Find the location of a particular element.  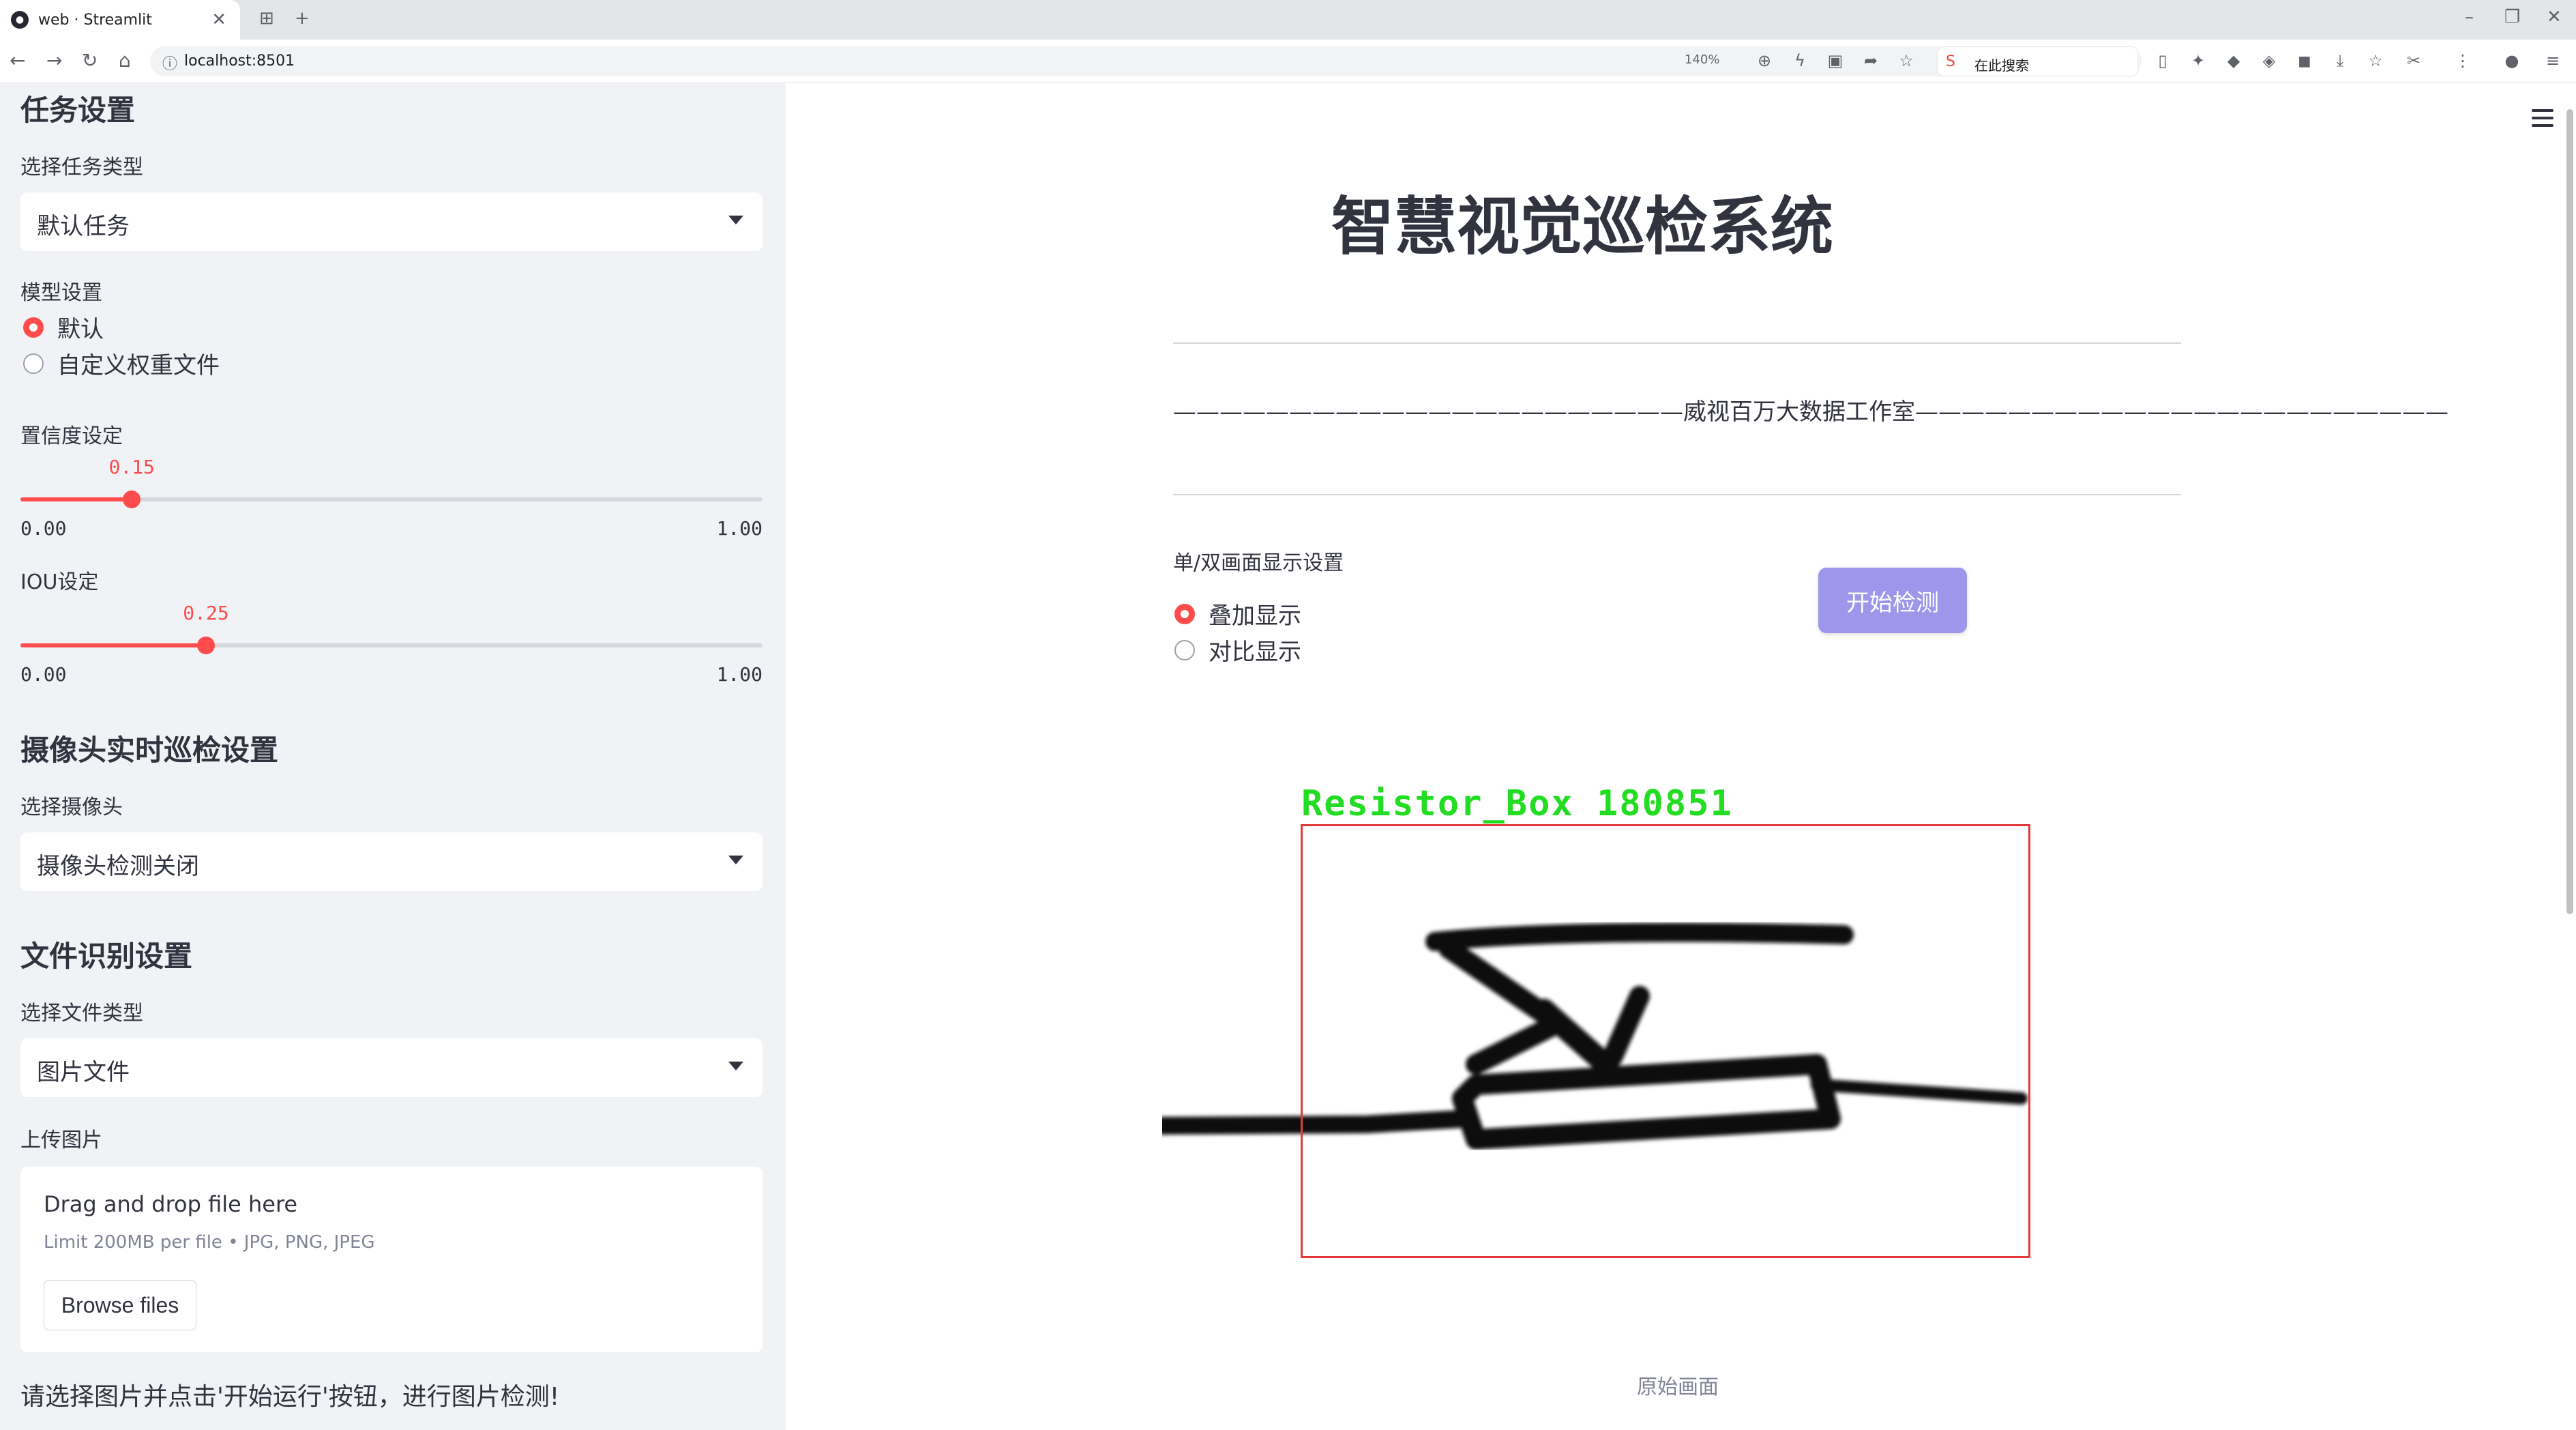

translate-icon: ⊕ is located at coordinates (1764, 60).